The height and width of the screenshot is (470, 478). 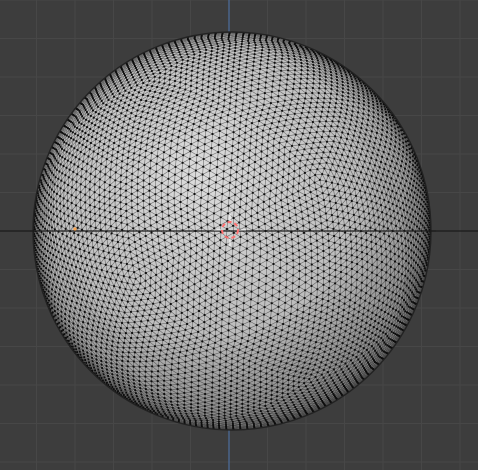 I want to click on object-origin-icon, so click(x=75, y=229).